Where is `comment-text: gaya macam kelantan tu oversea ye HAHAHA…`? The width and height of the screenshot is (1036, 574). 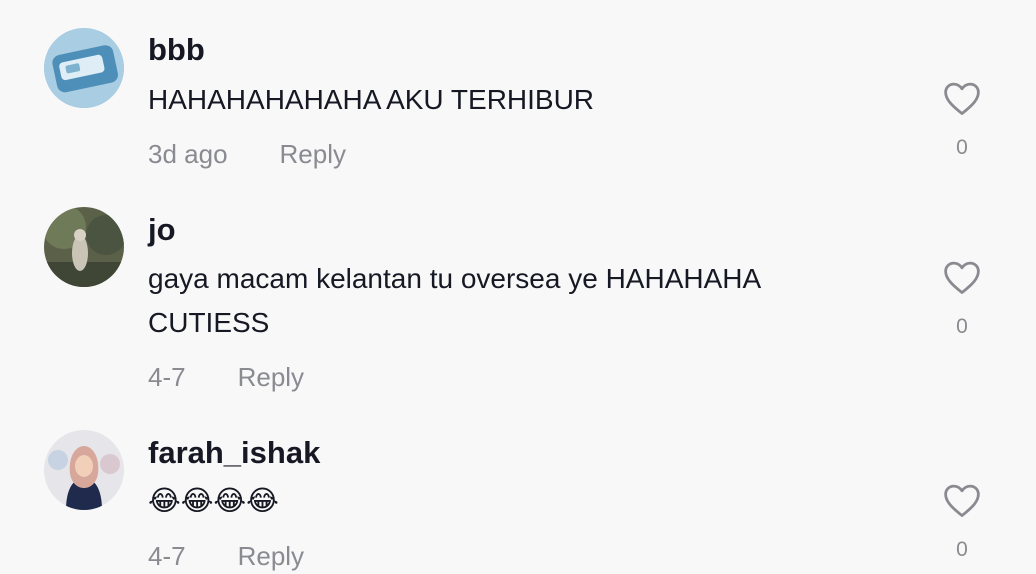
comment-text: gaya macam kelantan tu oversea ye HAHAHA… is located at coordinates (454, 300).